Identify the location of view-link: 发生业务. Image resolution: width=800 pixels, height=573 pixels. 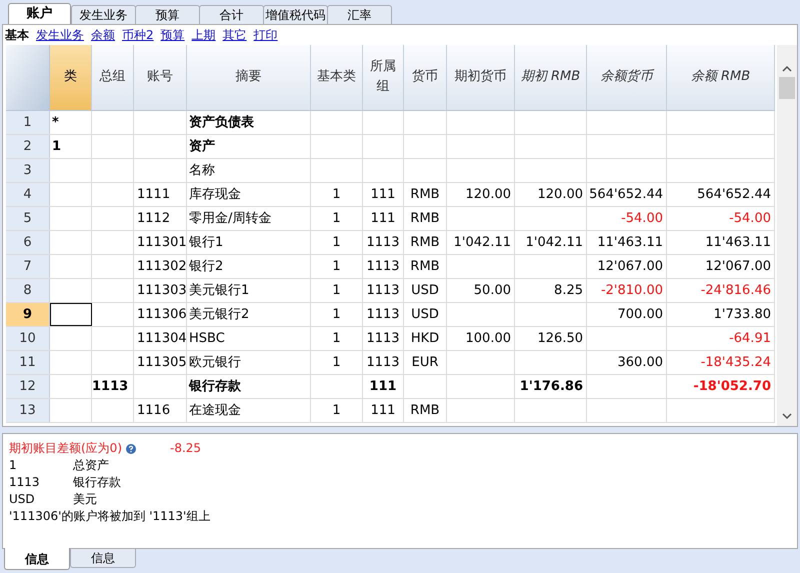
(60, 35).